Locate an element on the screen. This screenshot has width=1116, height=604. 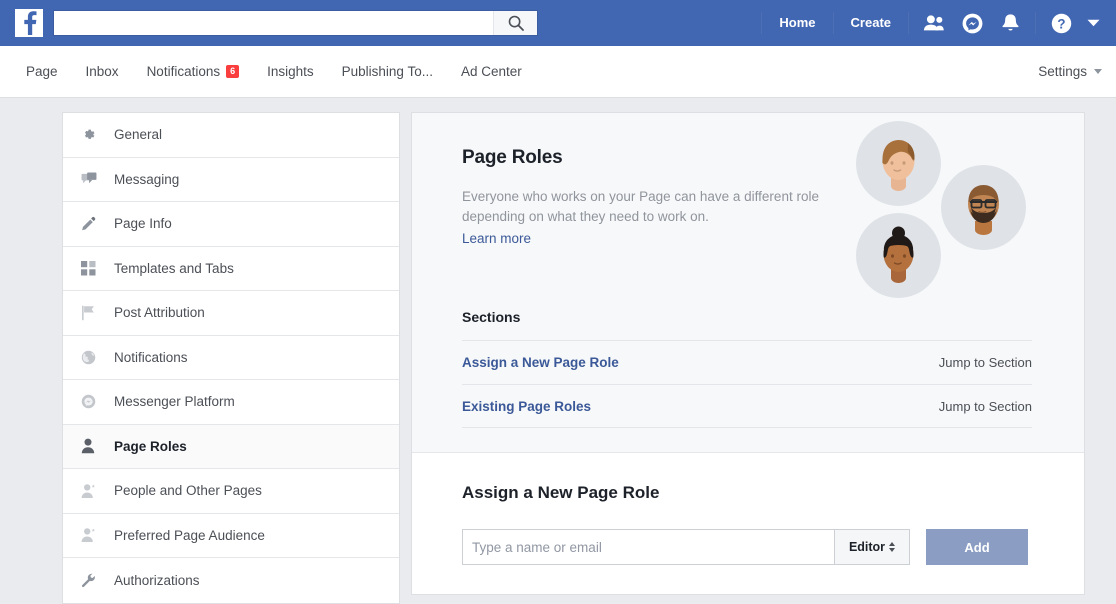
subnav-label: Inbox is located at coordinates (102, 71).